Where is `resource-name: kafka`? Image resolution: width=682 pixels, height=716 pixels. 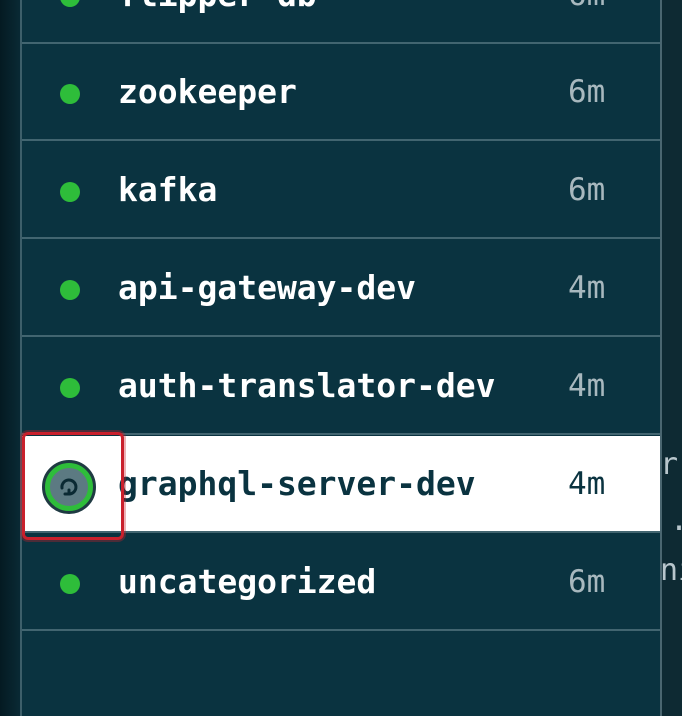
resource-name: kafka is located at coordinates (168, 189).